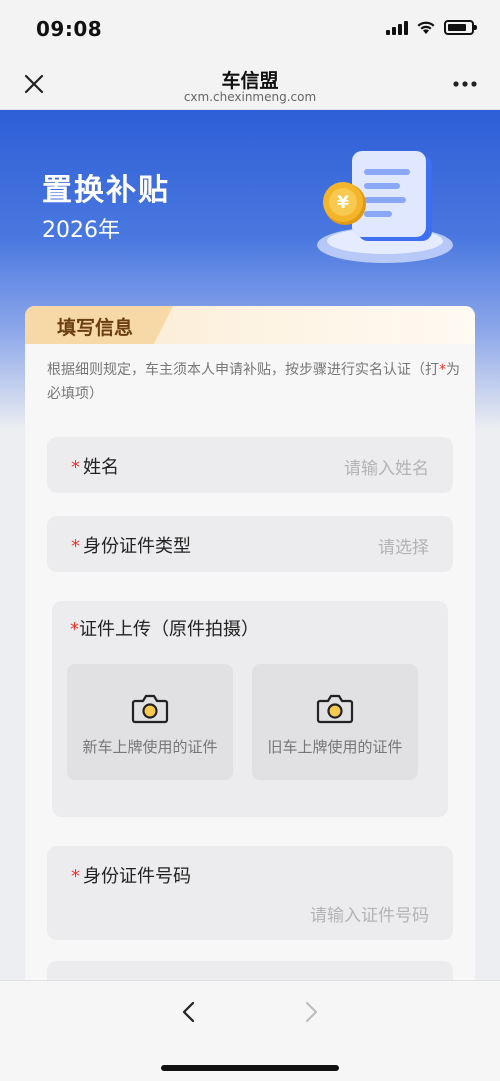 Image resolution: width=500 pixels, height=1081 pixels. What do you see at coordinates (137, 876) in the screenshot?
I see `id-number-label-text: 身份证件号码` at bounding box center [137, 876].